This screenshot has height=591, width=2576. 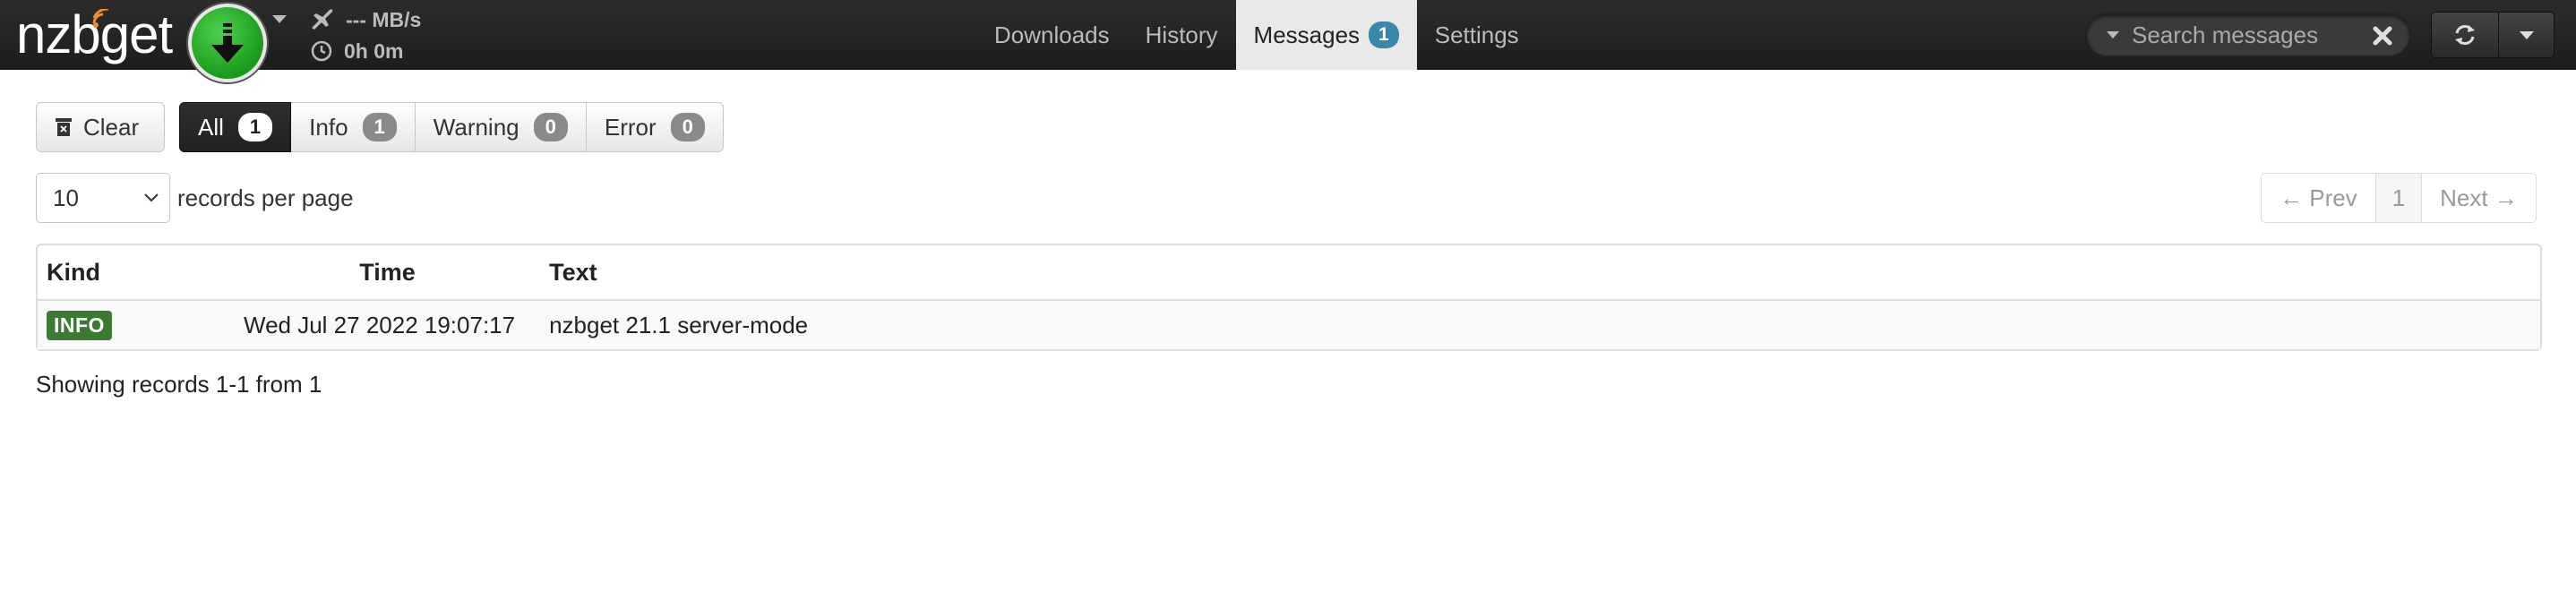 What do you see at coordinates (94, 34) in the screenshot?
I see `brand-logo: nz b get` at bounding box center [94, 34].